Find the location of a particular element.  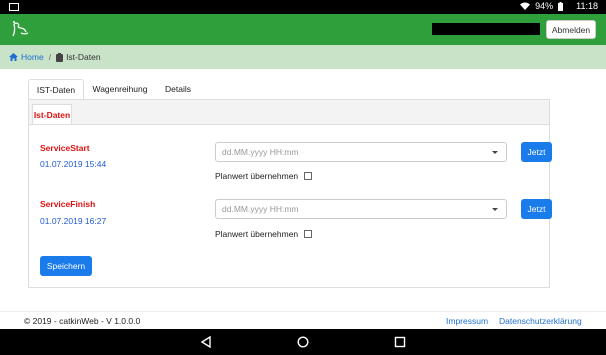

catkin-logo-icon is located at coordinates (20, 29).